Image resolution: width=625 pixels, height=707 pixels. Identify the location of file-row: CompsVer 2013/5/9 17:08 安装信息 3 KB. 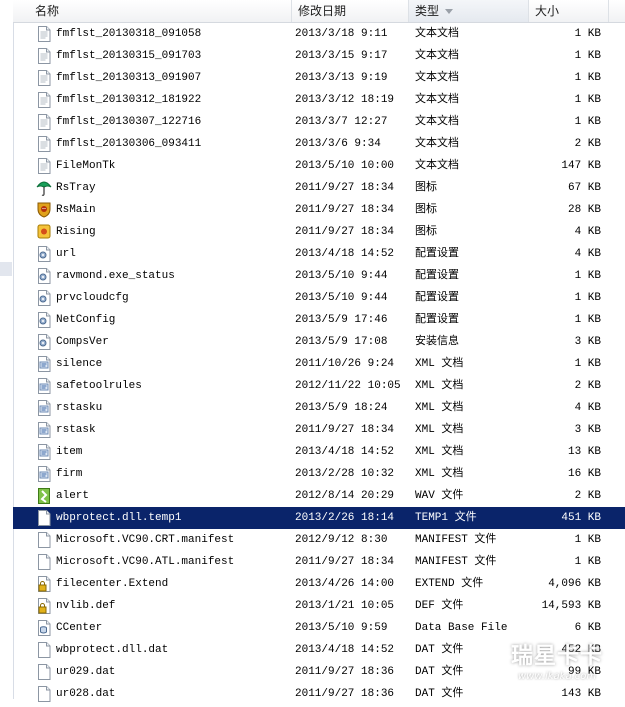
(319, 342).